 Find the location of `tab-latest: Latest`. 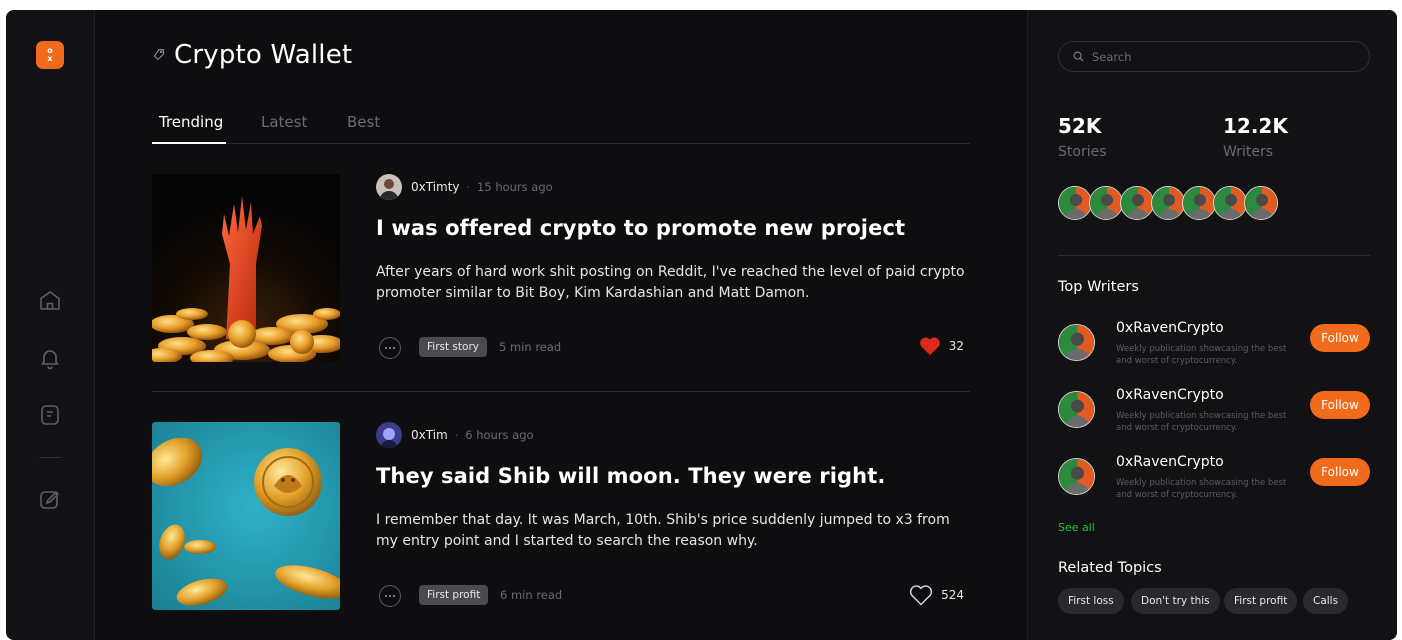

tab-latest: Latest is located at coordinates (284, 122).